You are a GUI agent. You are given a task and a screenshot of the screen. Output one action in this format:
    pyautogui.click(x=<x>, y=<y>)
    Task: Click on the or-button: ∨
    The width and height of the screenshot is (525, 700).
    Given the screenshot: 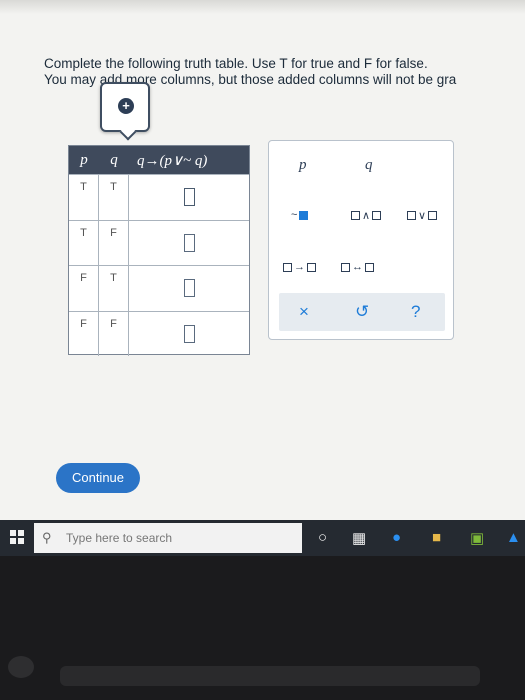 What is the action you would take?
    pyautogui.click(x=422, y=215)
    